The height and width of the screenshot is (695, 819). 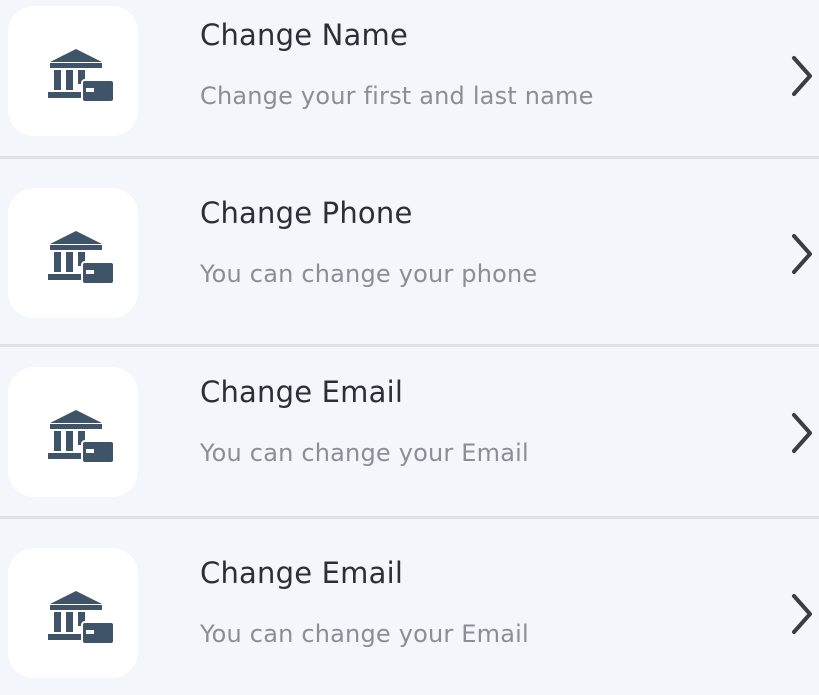 What do you see at coordinates (306, 213) in the screenshot?
I see `item-title: Change Phone` at bounding box center [306, 213].